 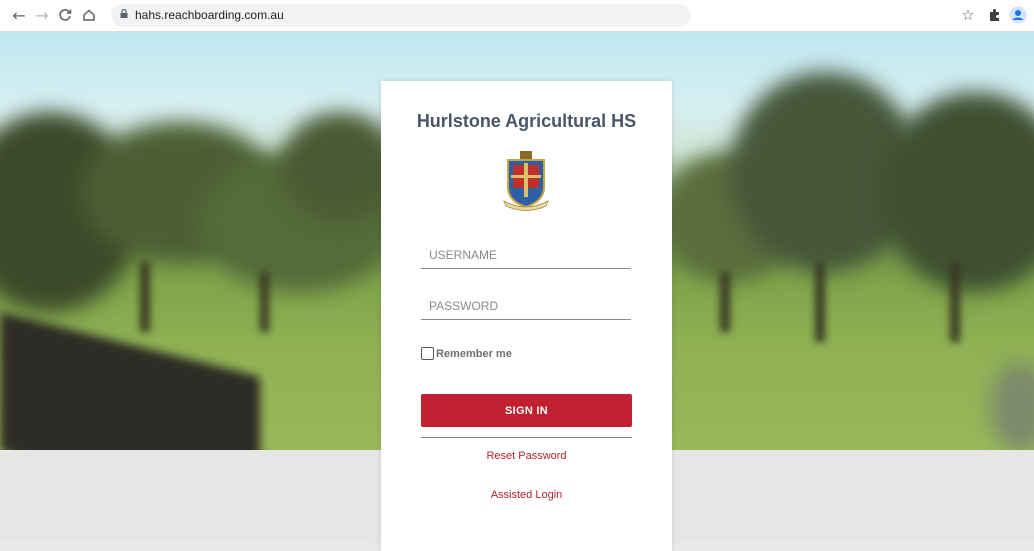 What do you see at coordinates (401, 15) in the screenshot?
I see `address-bar: hahs.reachboarding.com.au` at bounding box center [401, 15].